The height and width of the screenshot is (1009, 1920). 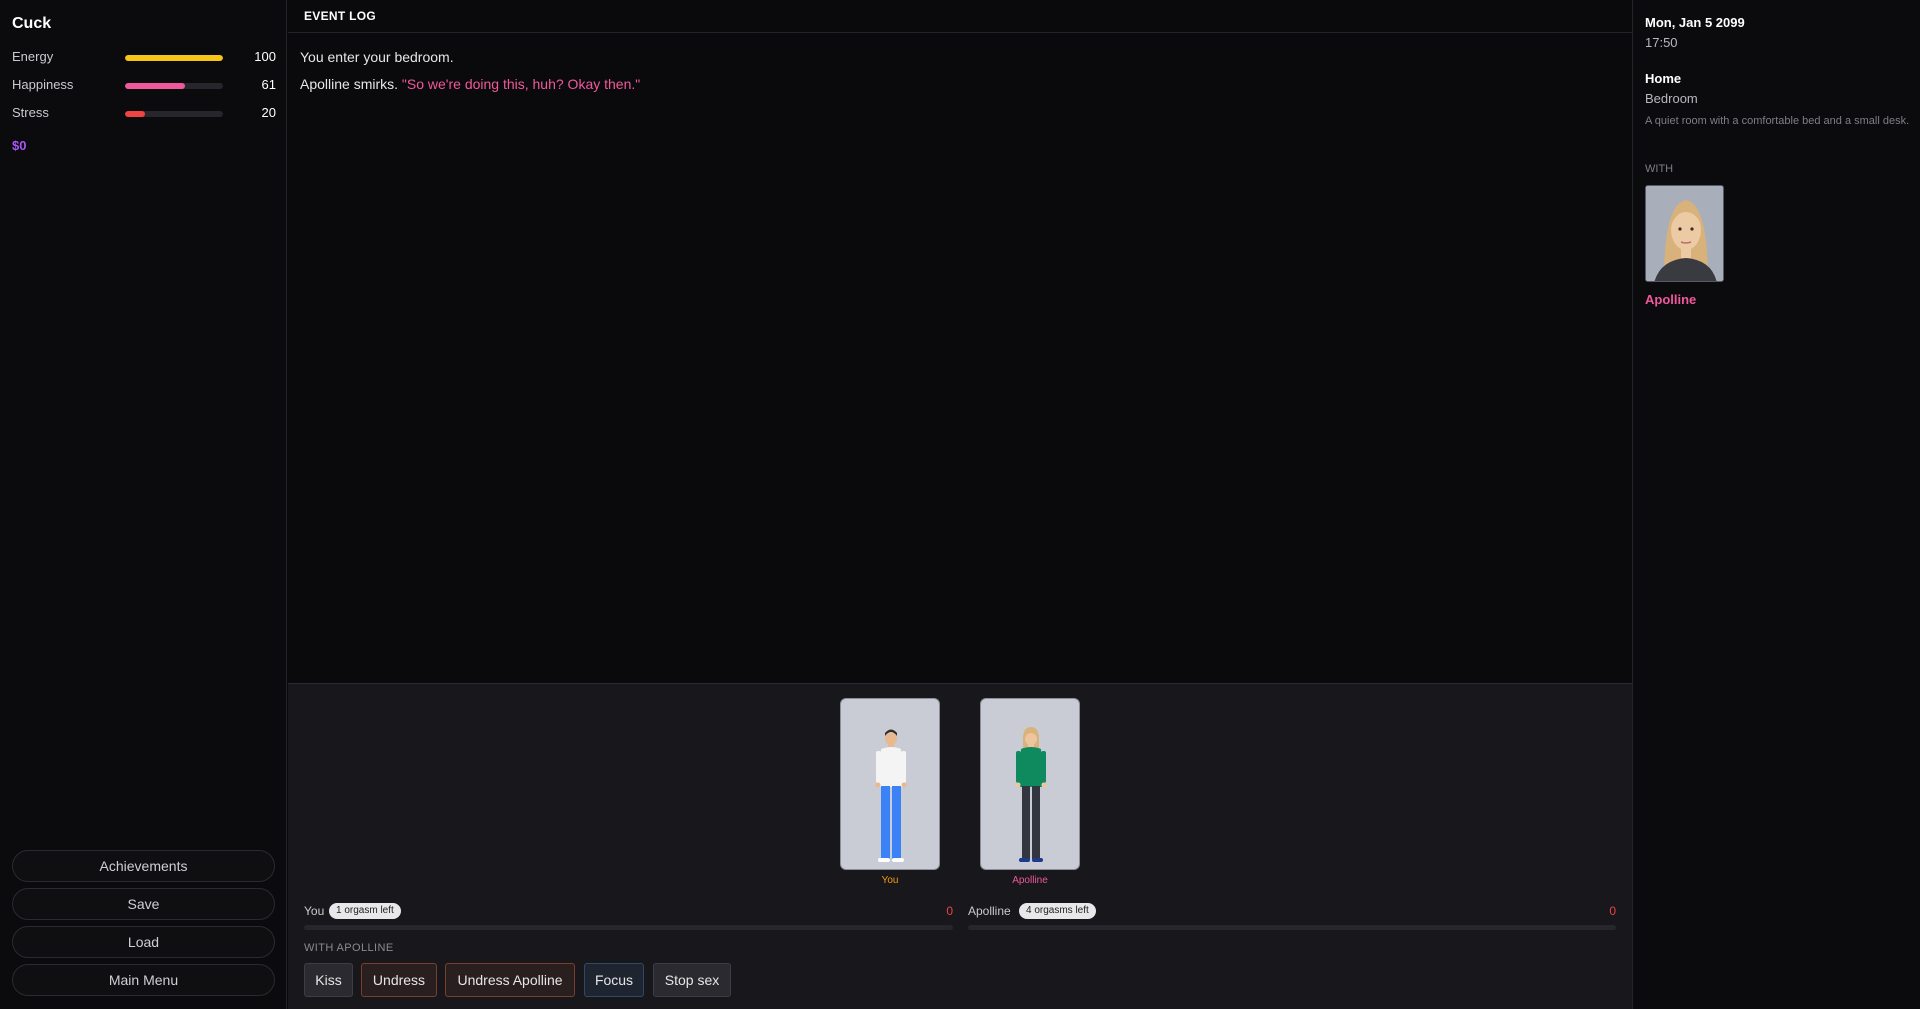 What do you see at coordinates (1659, 169) in the screenshot?
I see `with-title: WITH` at bounding box center [1659, 169].